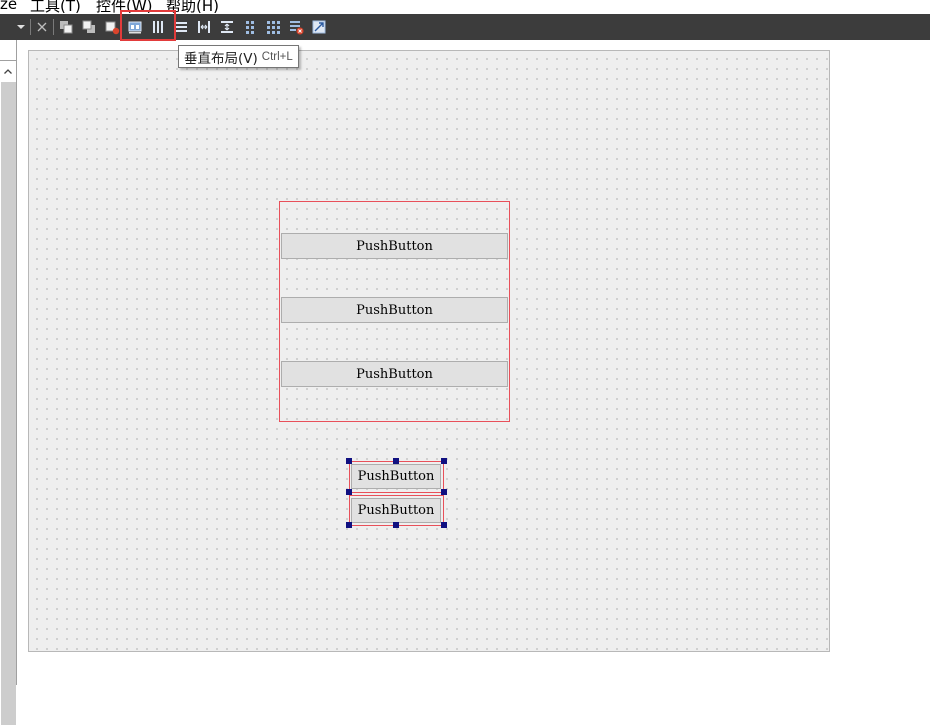  I want to click on toolbar-tooltip: 垂直布局(V) Ctrl+L, so click(238, 56).